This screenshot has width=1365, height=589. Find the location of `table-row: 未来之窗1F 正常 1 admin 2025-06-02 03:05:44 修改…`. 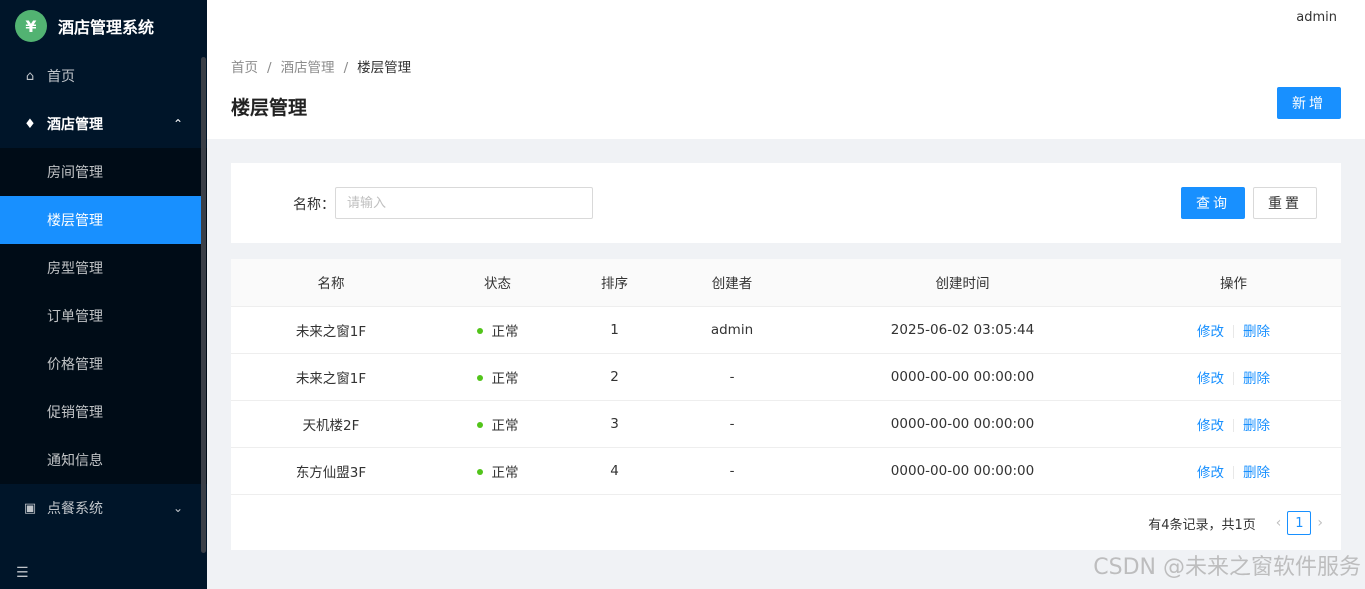

table-row: 未来之窗1F 正常 1 admin 2025-06-02 03:05:44 修改… is located at coordinates (786, 330).